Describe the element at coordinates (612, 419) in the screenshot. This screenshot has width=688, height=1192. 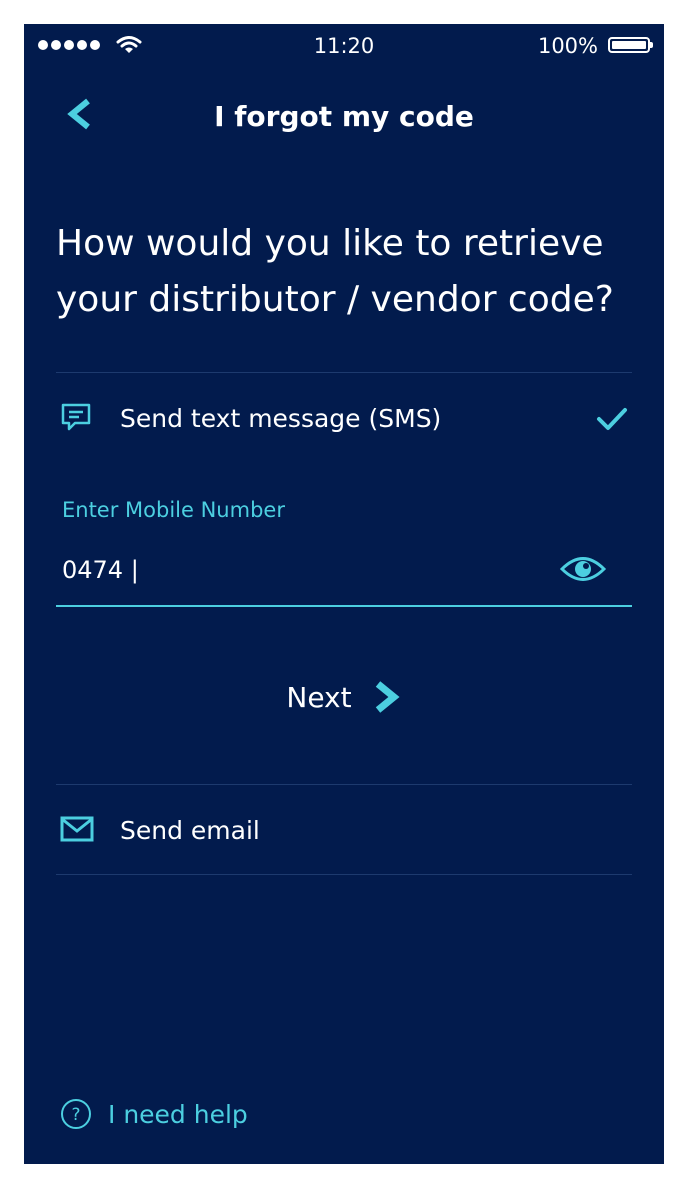
I see `checkmark-icon` at that location.